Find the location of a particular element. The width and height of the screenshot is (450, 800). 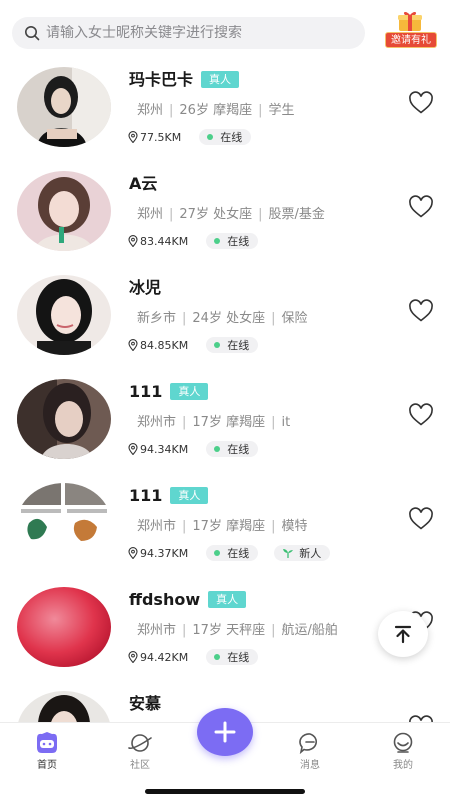

top-bar: 邀请有礼 is located at coordinates (225, 30).